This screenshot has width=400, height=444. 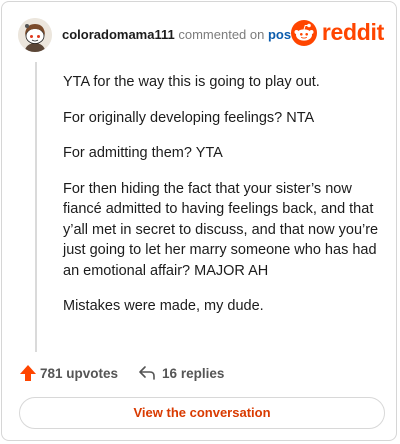 I want to click on view-conversation-button: View the conversation, so click(x=202, y=413).